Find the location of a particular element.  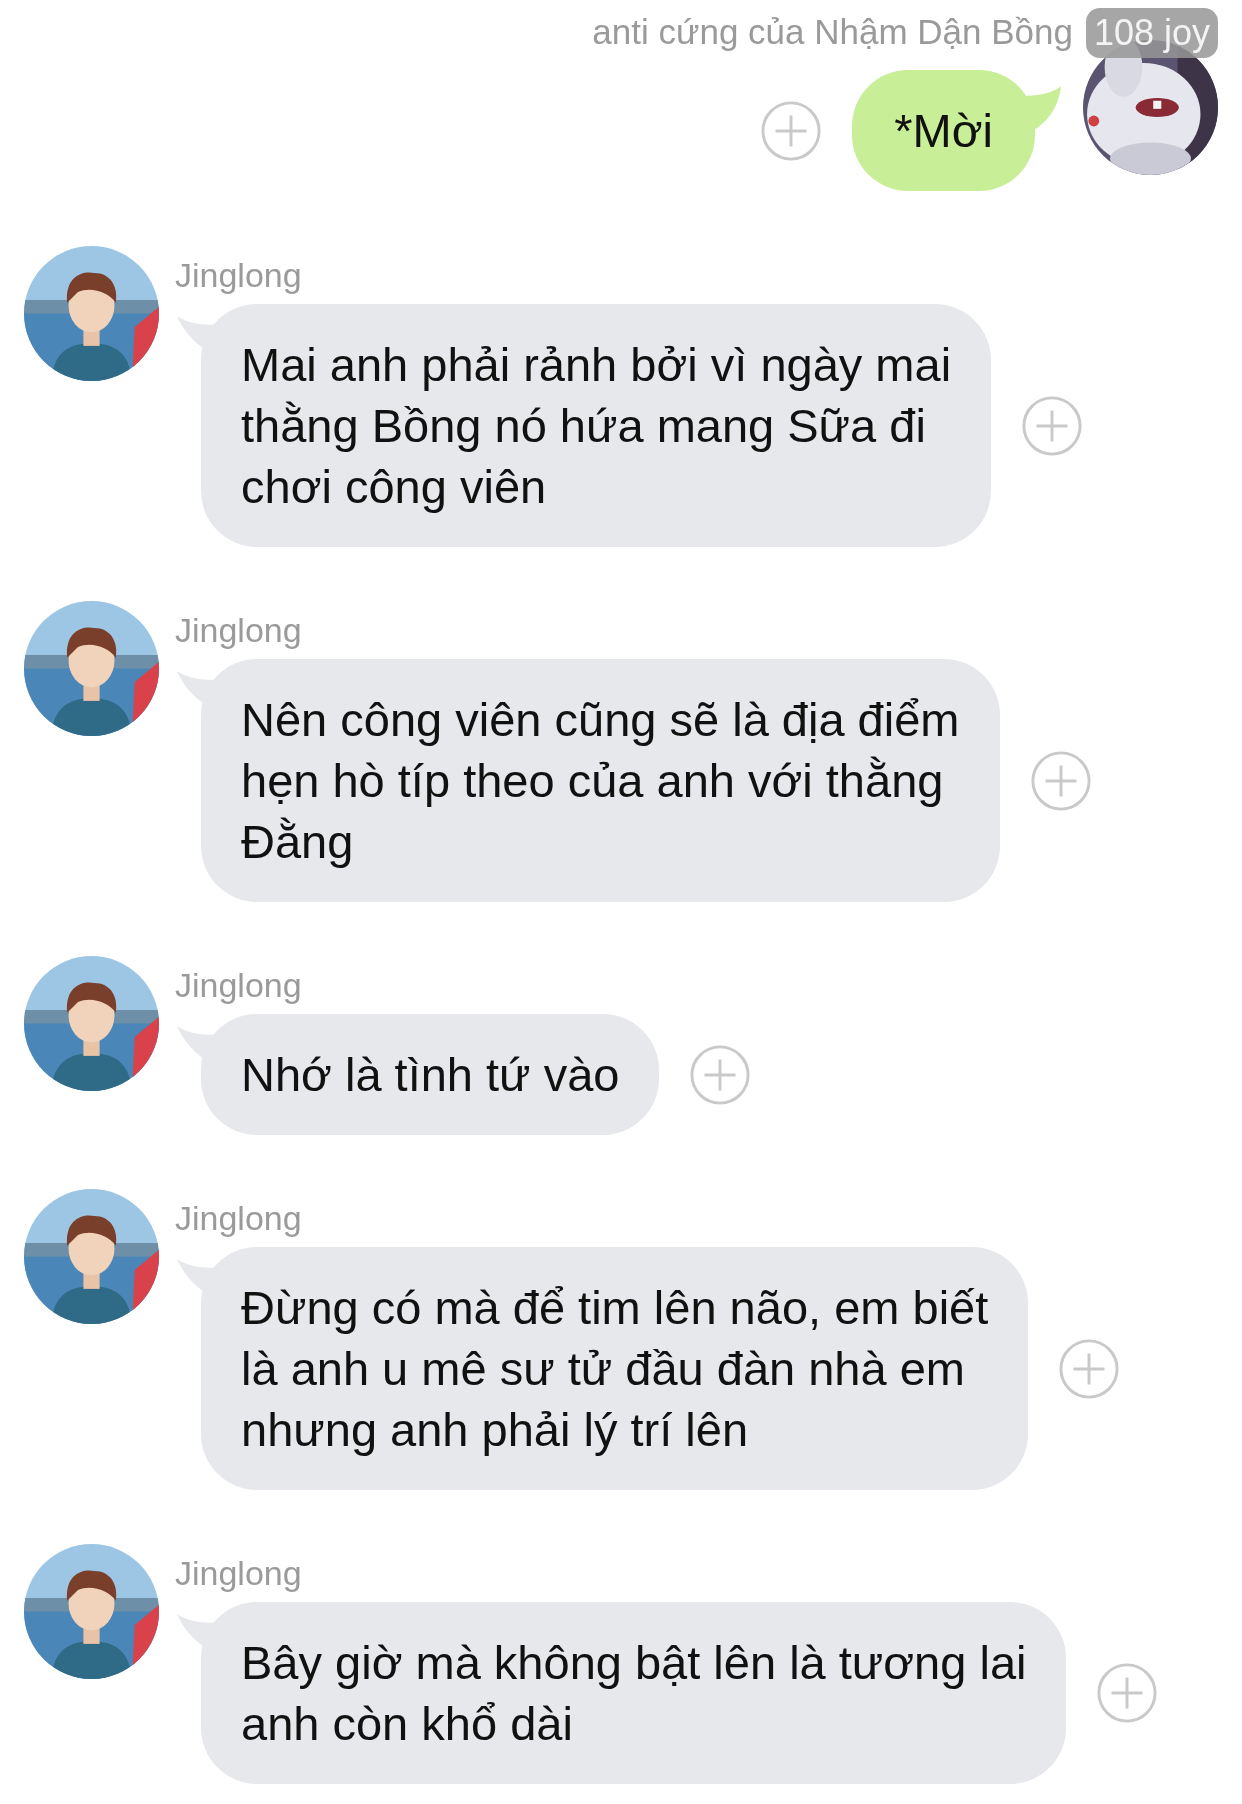

sender-badge: 108 joy is located at coordinates (1151, 33).